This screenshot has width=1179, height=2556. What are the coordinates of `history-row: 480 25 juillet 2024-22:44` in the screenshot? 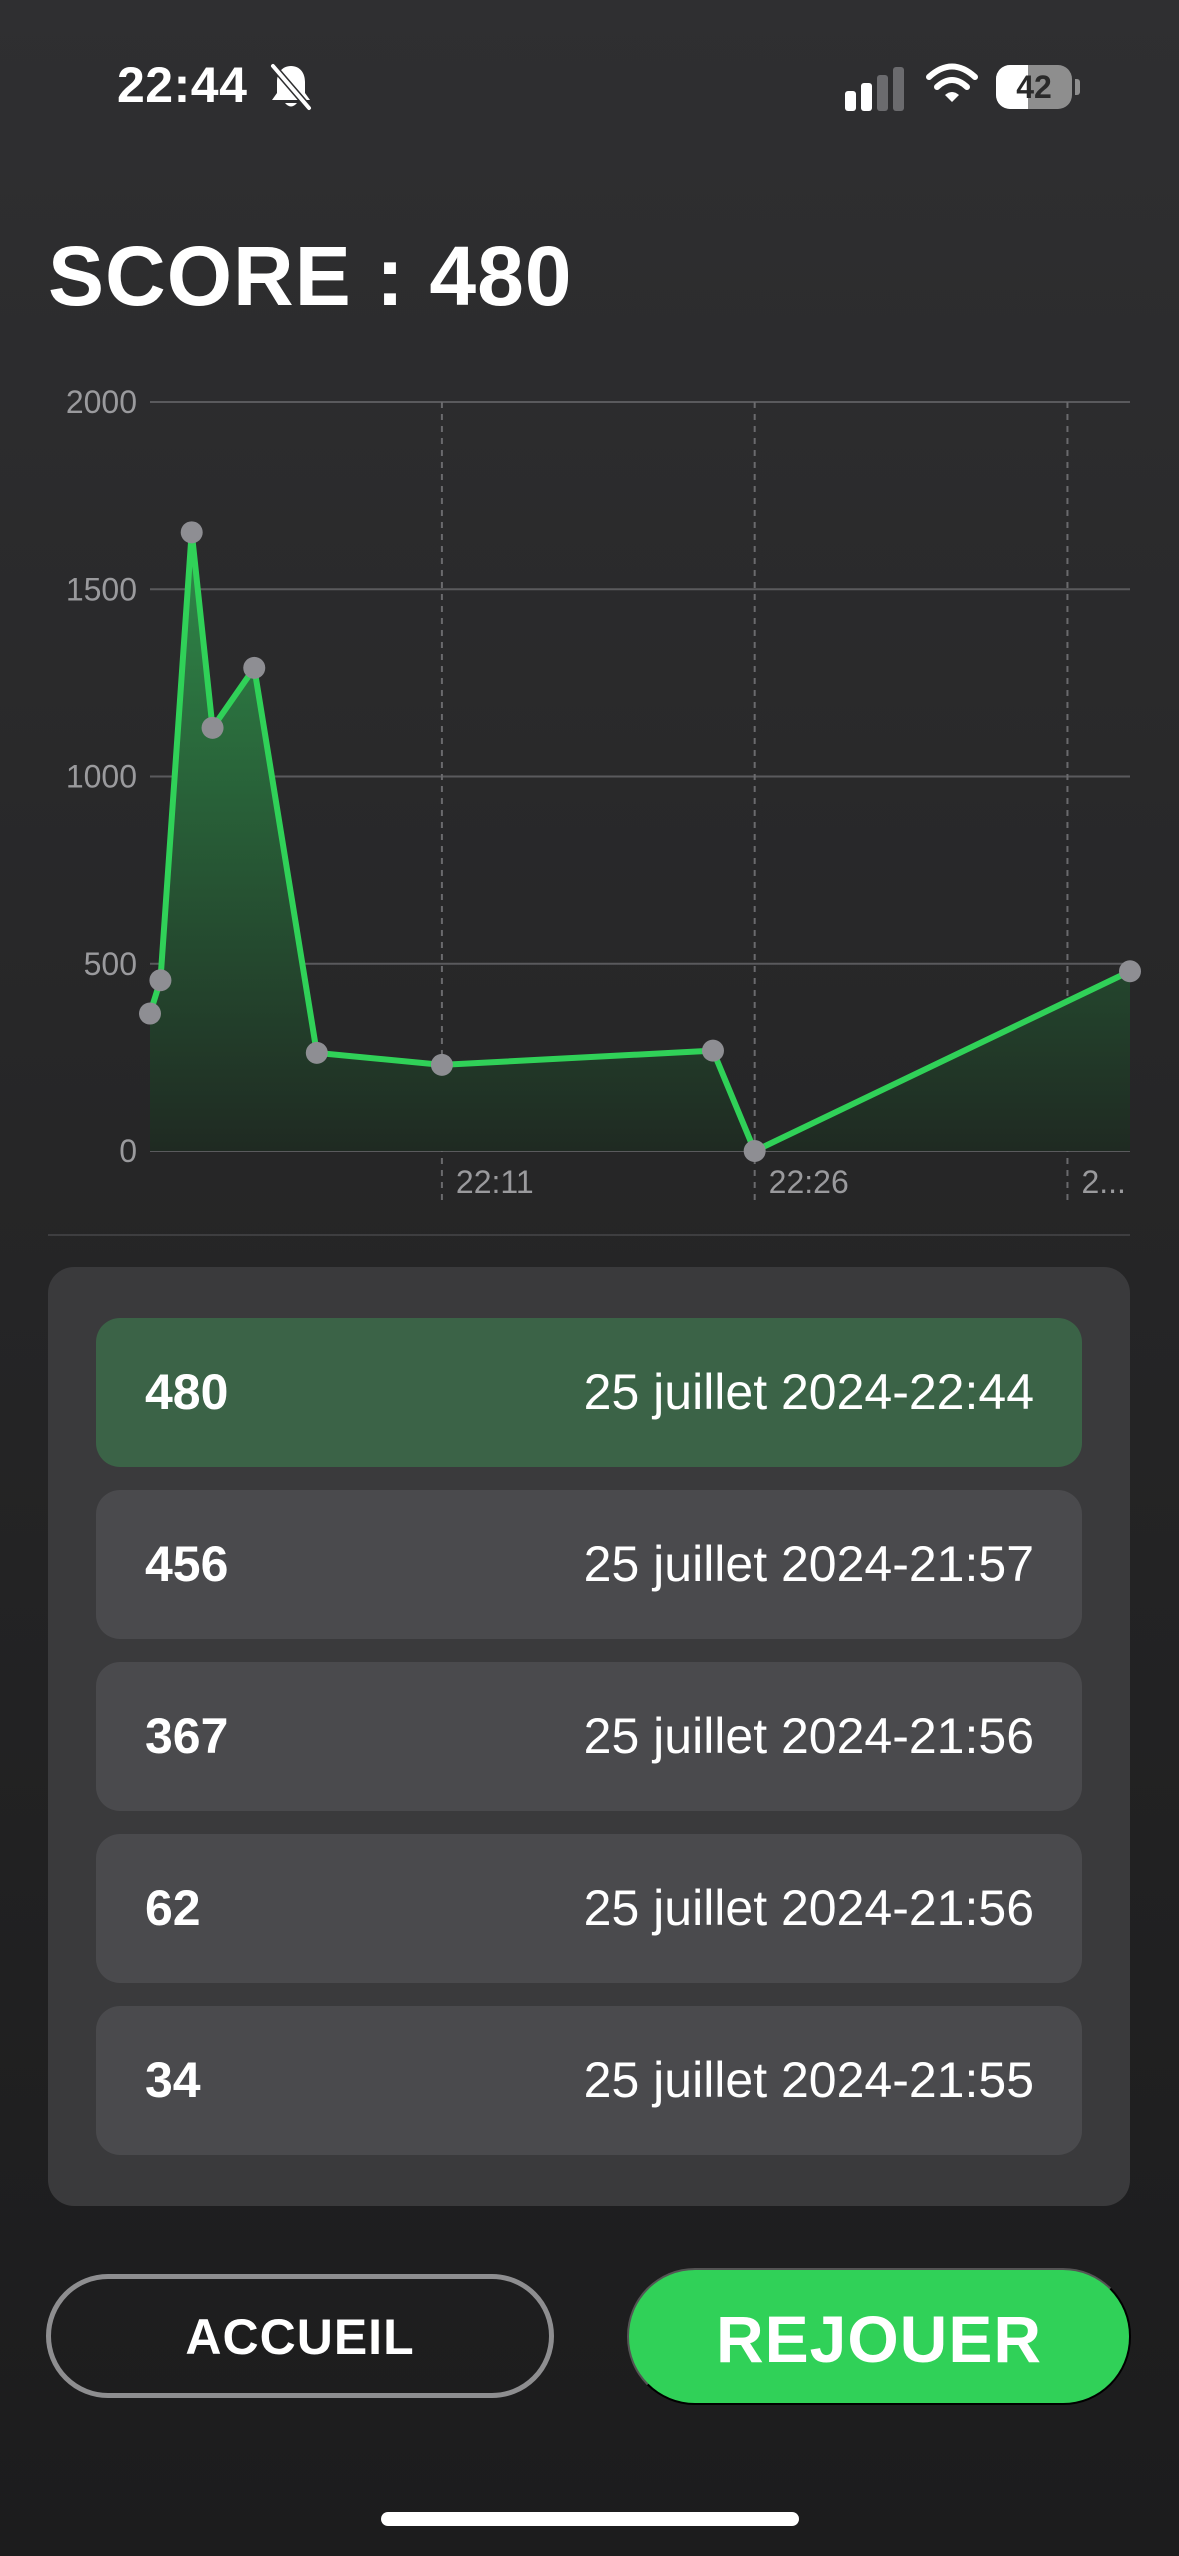 It's located at (589, 1392).